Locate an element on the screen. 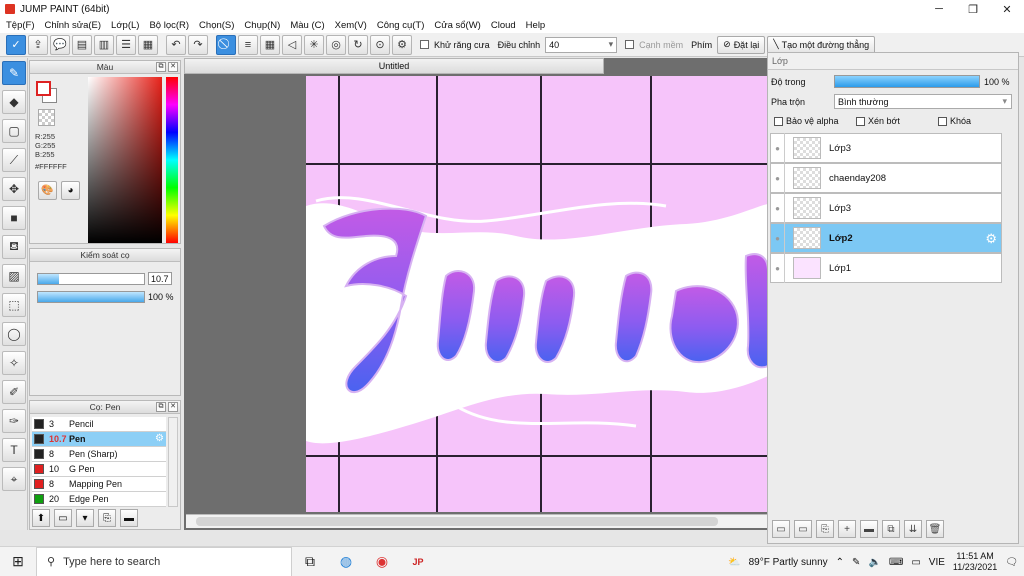 Image resolution: width=1024 pixels, height=576 pixels. lasso-tool-icon: ◯ is located at coordinates (14, 334).